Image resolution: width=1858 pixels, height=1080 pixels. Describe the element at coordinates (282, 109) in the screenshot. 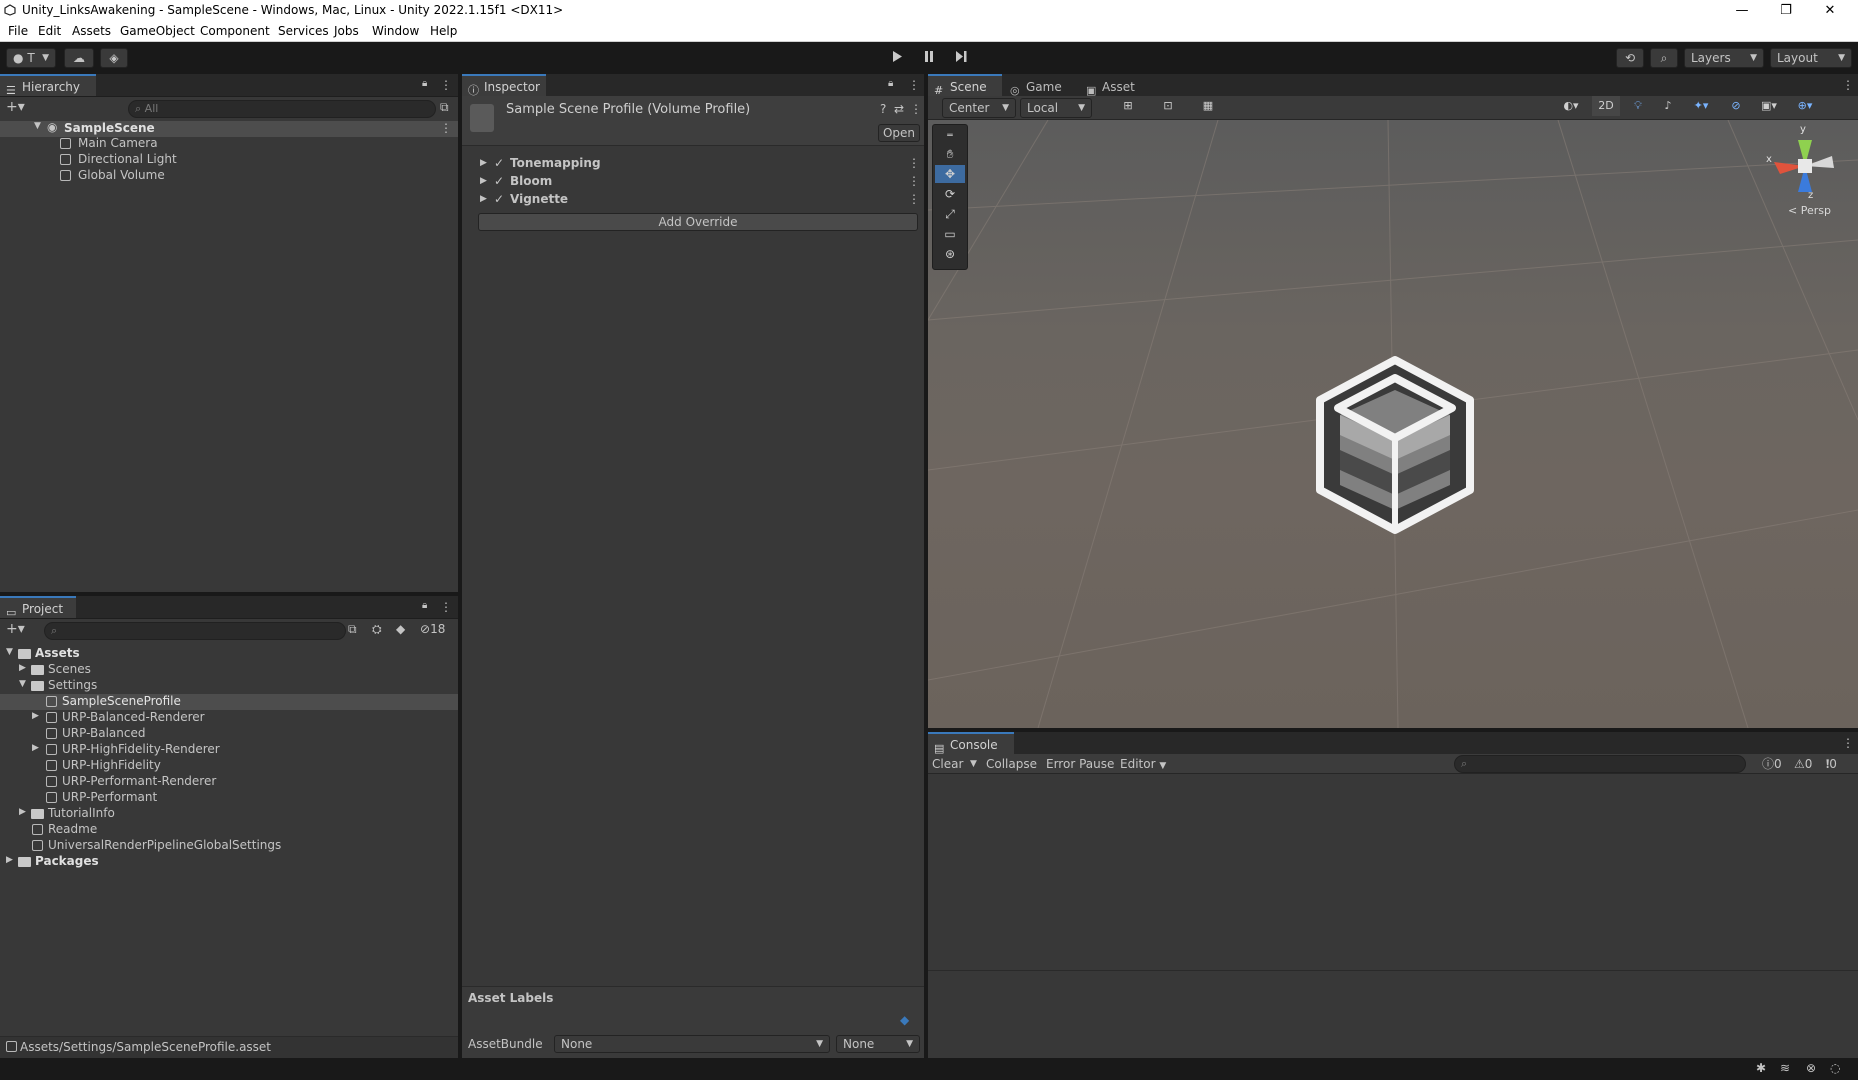

I see `hierarchy-search-input: ⌕ All` at that location.